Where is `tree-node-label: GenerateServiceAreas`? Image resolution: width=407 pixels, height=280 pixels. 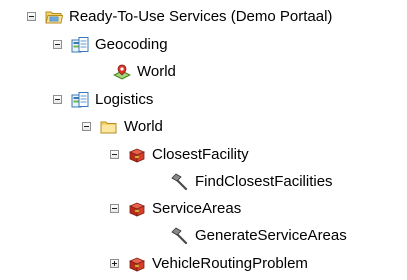 tree-node-label: GenerateServiceAreas is located at coordinates (271, 235).